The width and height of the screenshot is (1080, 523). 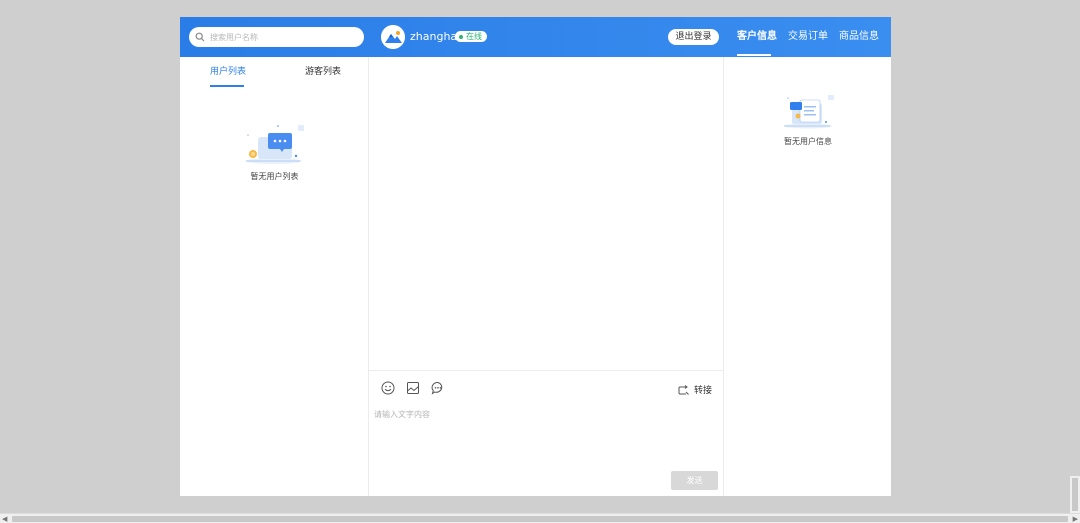 What do you see at coordinates (703, 391) in the screenshot?
I see `transfer-label: 转接` at bounding box center [703, 391].